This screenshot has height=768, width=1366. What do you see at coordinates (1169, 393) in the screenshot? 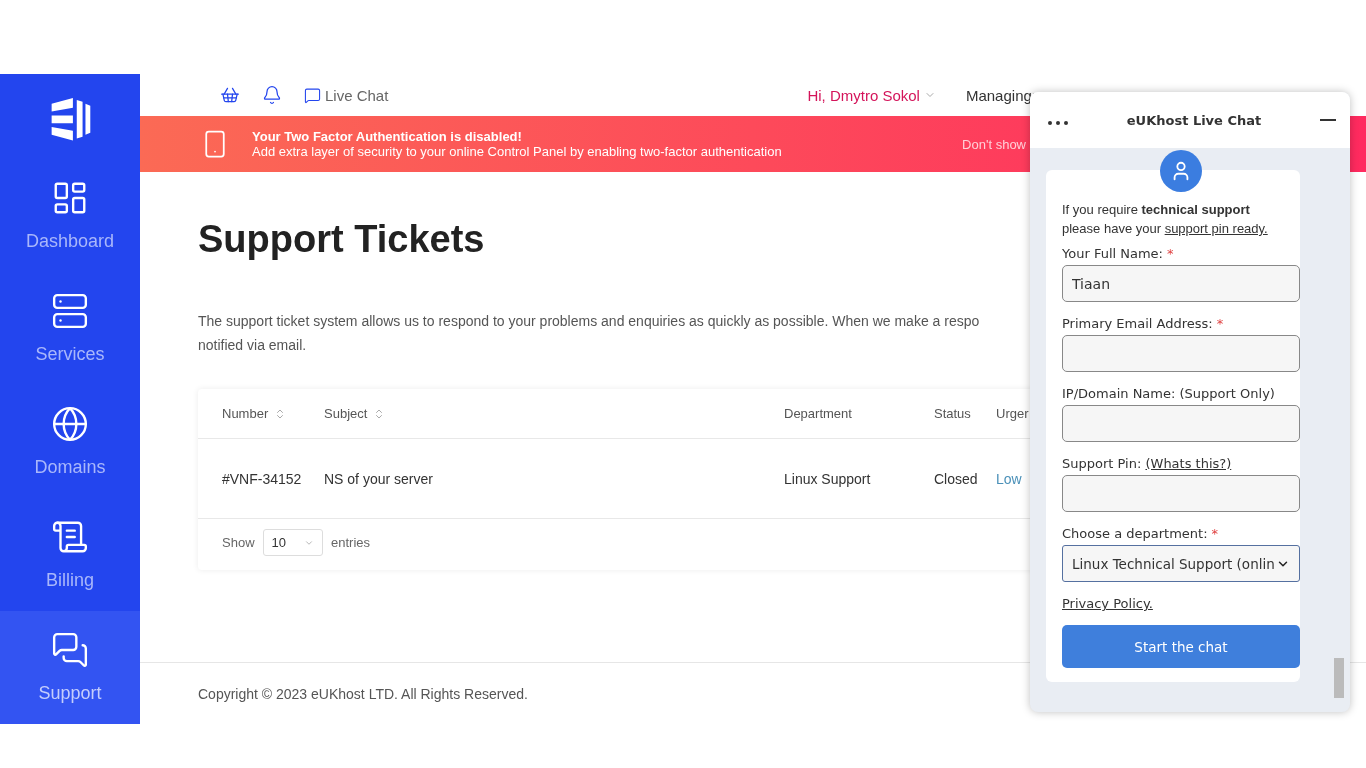
I see `field-label: IP/Domain Name: (Support Only)` at bounding box center [1169, 393].